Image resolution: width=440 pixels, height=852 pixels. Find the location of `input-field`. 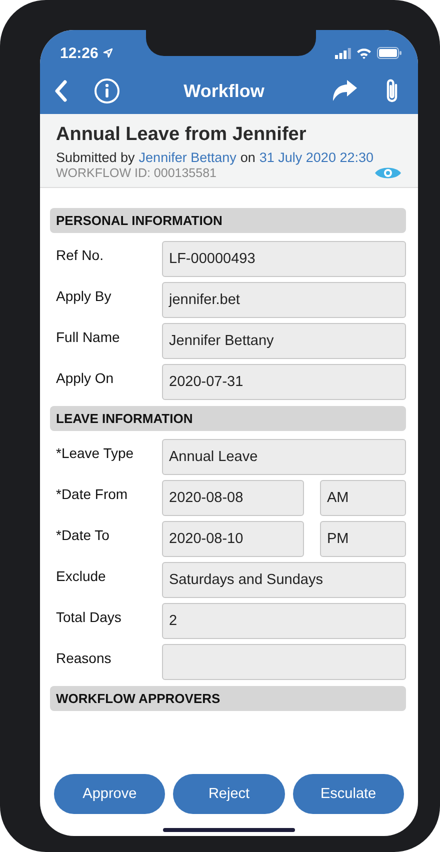

input-field is located at coordinates (284, 662).